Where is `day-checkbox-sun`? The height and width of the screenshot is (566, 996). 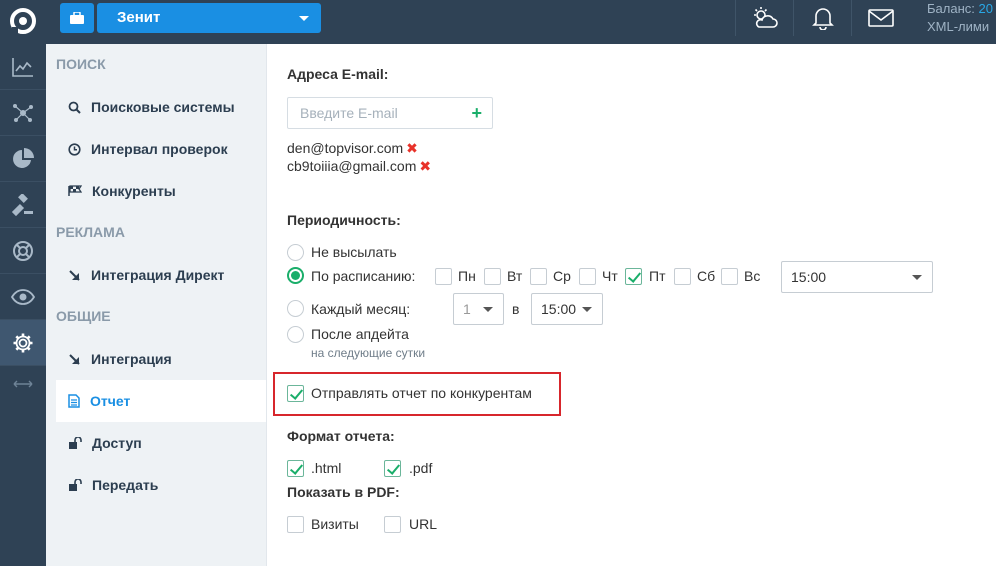 day-checkbox-sun is located at coordinates (729, 276).